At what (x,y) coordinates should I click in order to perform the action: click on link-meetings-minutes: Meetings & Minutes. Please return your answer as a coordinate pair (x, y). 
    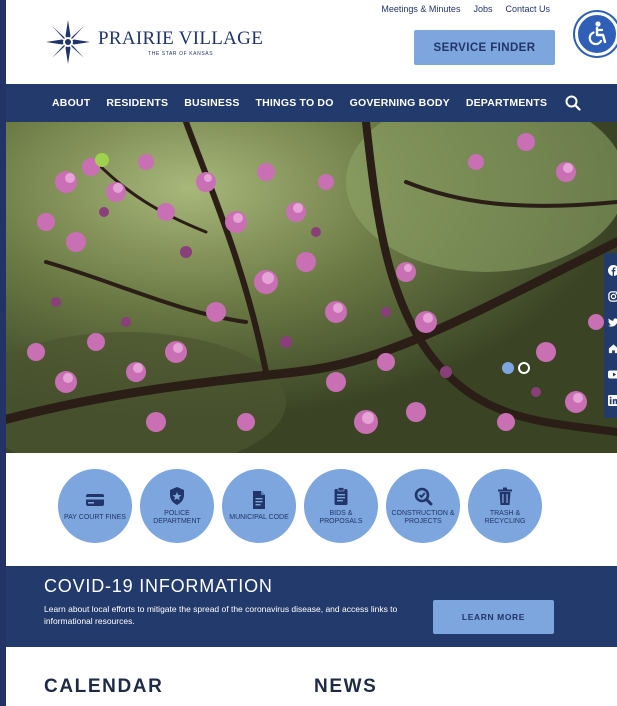
    Looking at the image, I should click on (420, 9).